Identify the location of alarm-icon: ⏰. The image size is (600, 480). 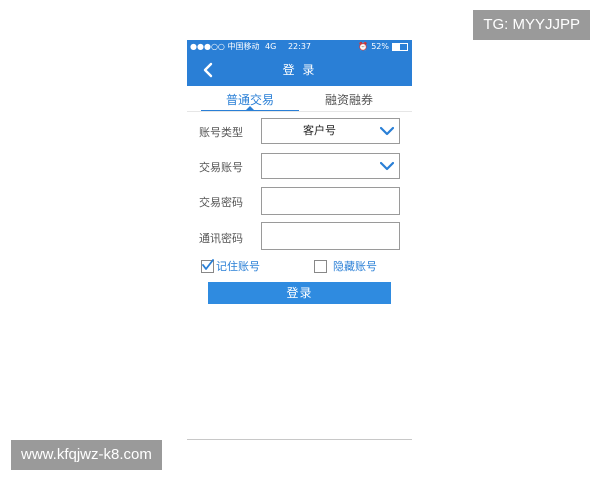
(363, 46).